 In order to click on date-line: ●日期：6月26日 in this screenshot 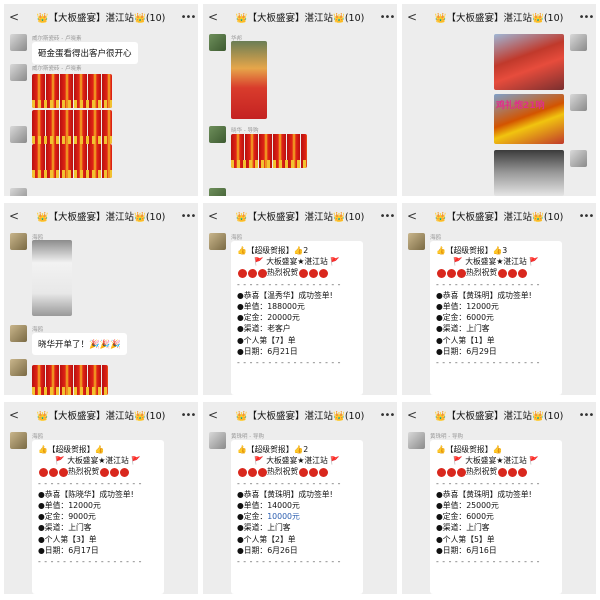, I will do `click(267, 550)`.